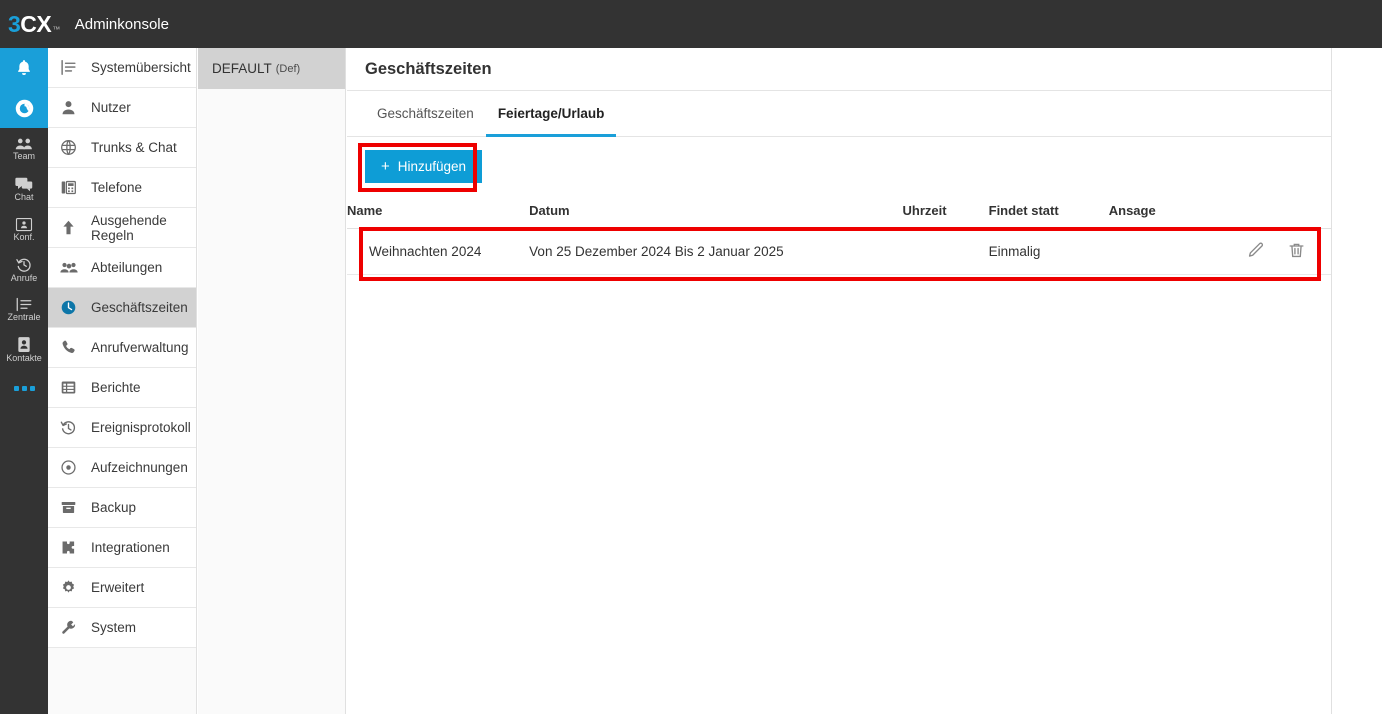 This screenshot has height=714, width=1382. Describe the element at coordinates (111, 107) in the screenshot. I see `sidebar-item-label: Nutzer` at that location.